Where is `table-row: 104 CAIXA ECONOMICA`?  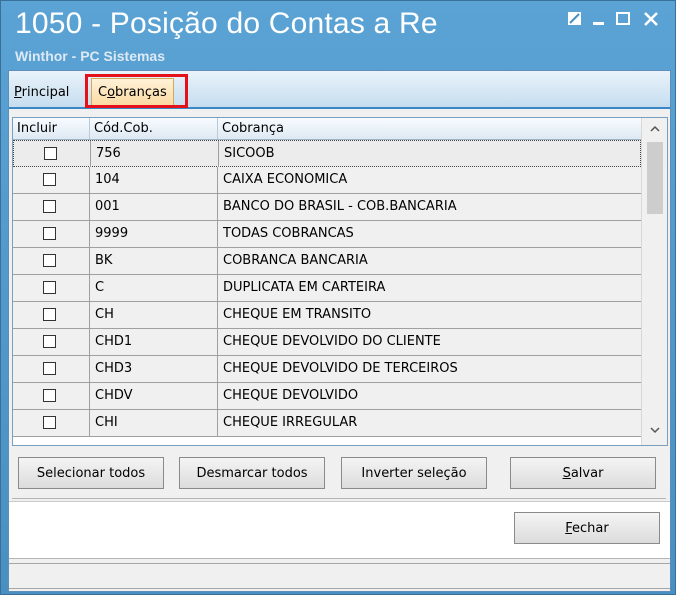
table-row: 104 CAIXA ECONOMICA is located at coordinates (327, 180).